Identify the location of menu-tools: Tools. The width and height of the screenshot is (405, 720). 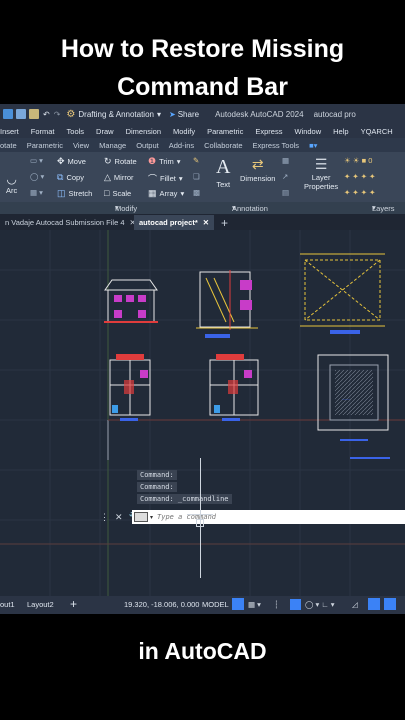
(76, 131).